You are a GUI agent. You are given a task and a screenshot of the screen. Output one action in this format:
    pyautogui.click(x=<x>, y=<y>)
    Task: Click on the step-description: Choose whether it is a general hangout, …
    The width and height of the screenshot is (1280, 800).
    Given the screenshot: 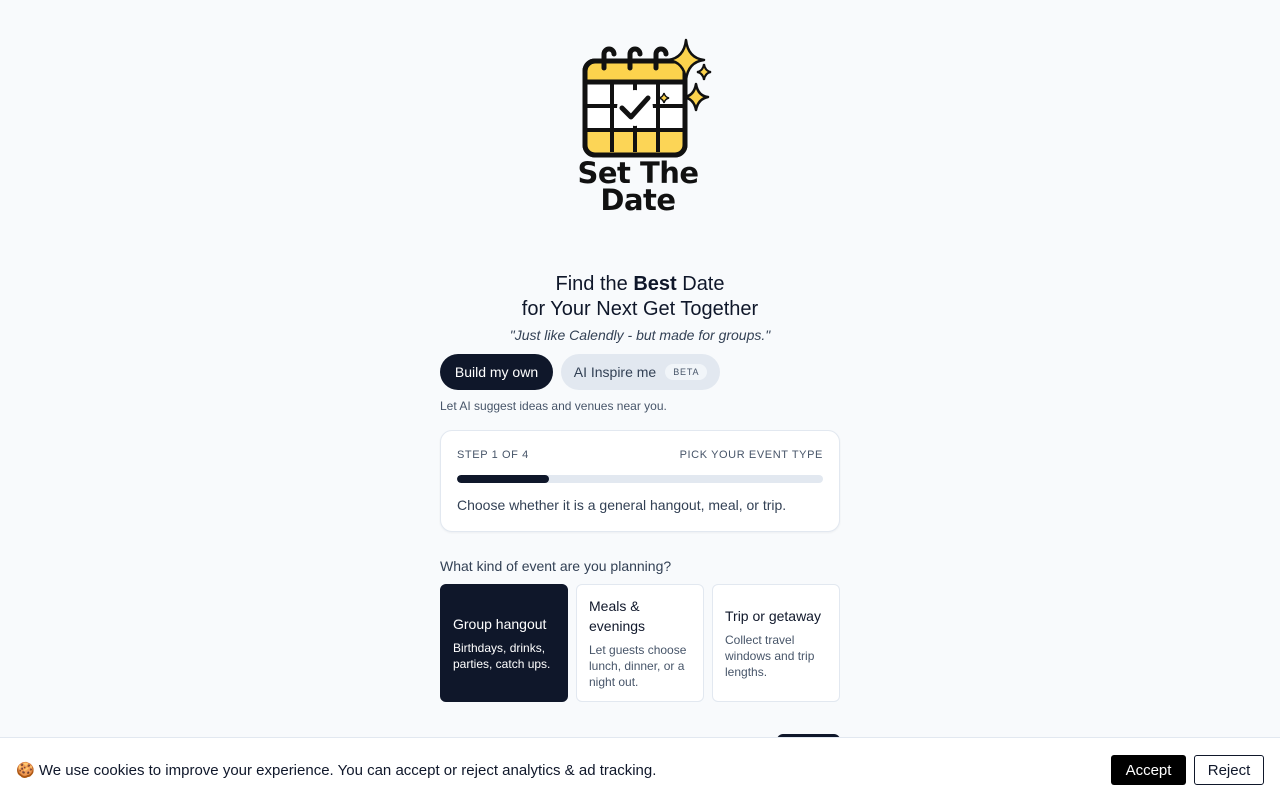 What is the action you would take?
    pyautogui.click(x=622, y=505)
    